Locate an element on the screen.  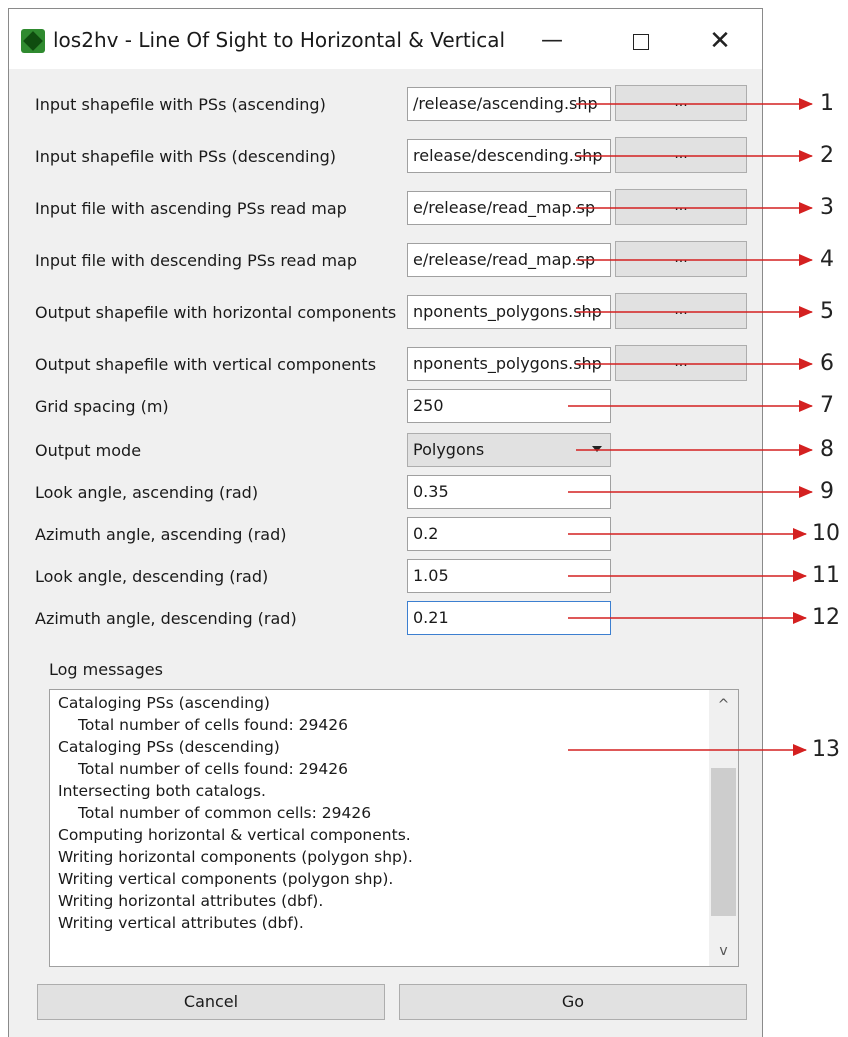
callout-number: 3 is located at coordinates (827, 207).